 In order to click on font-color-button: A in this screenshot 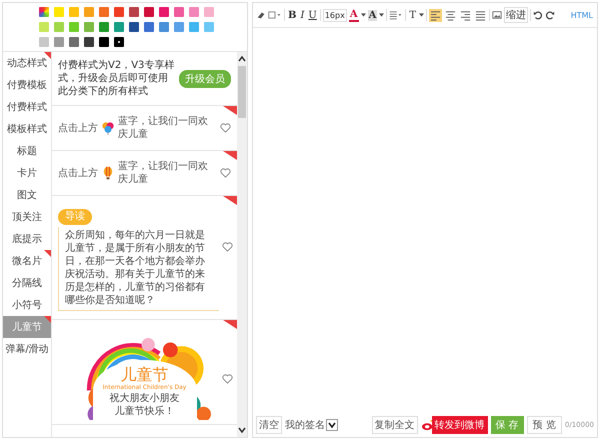, I will do `click(353, 15)`.